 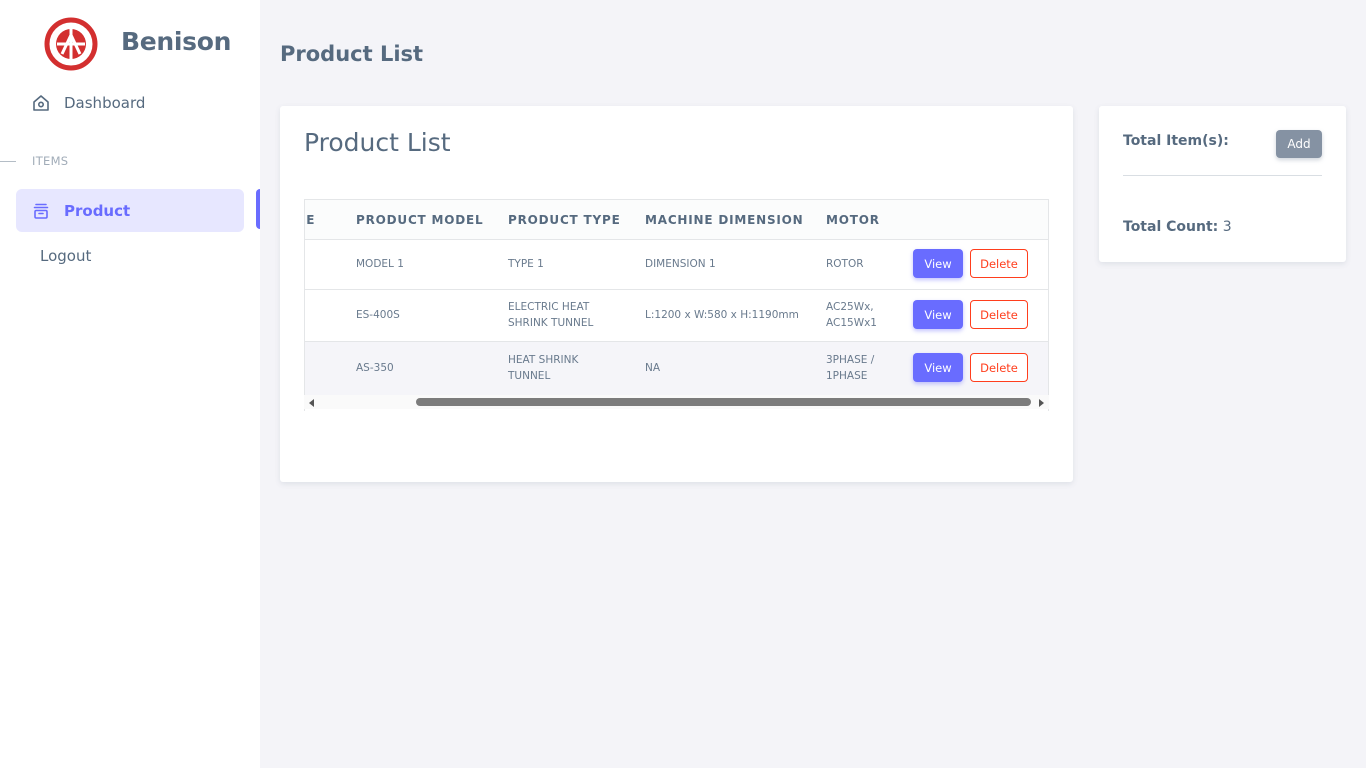 What do you see at coordinates (377, 142) in the screenshot?
I see `card-title: Product List` at bounding box center [377, 142].